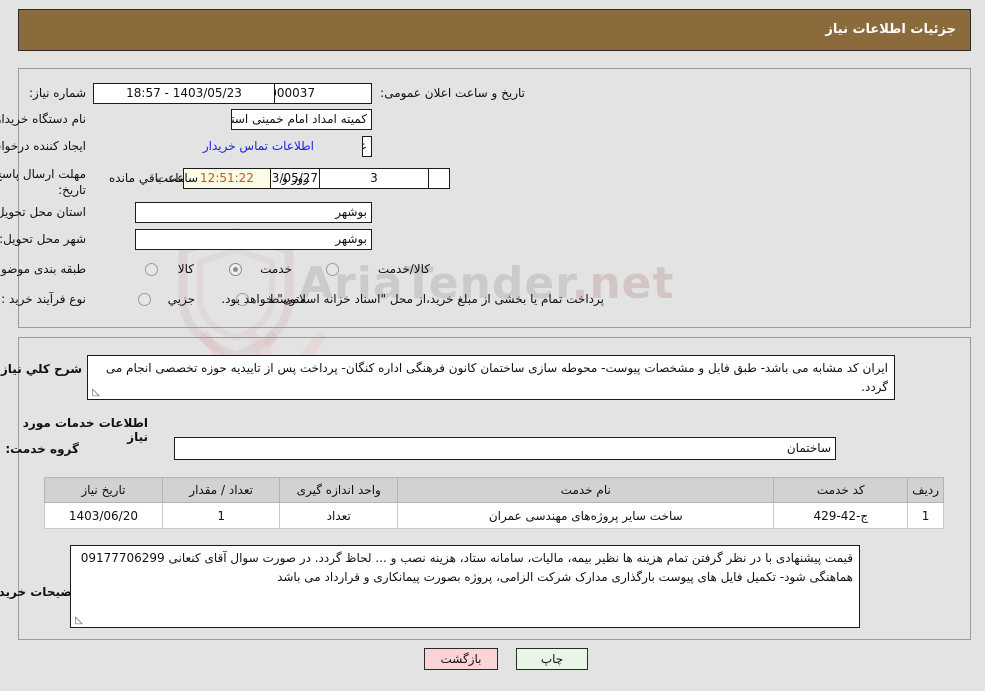 Image resolution: width=985 pixels, height=691 pixels. Describe the element at coordinates (104, 515) in the screenshot. I see `cell-need-date: 1403/06/20` at that location.